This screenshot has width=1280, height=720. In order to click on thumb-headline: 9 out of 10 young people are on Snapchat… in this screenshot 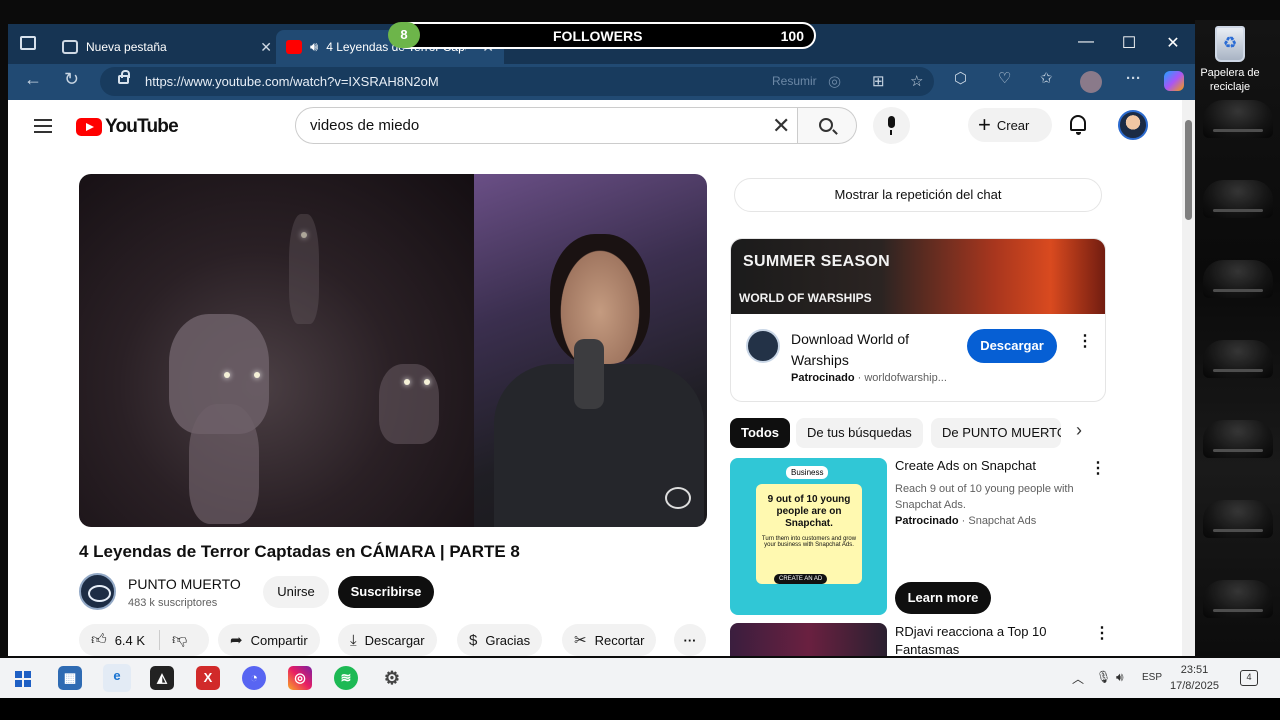, I will do `click(809, 511)`.